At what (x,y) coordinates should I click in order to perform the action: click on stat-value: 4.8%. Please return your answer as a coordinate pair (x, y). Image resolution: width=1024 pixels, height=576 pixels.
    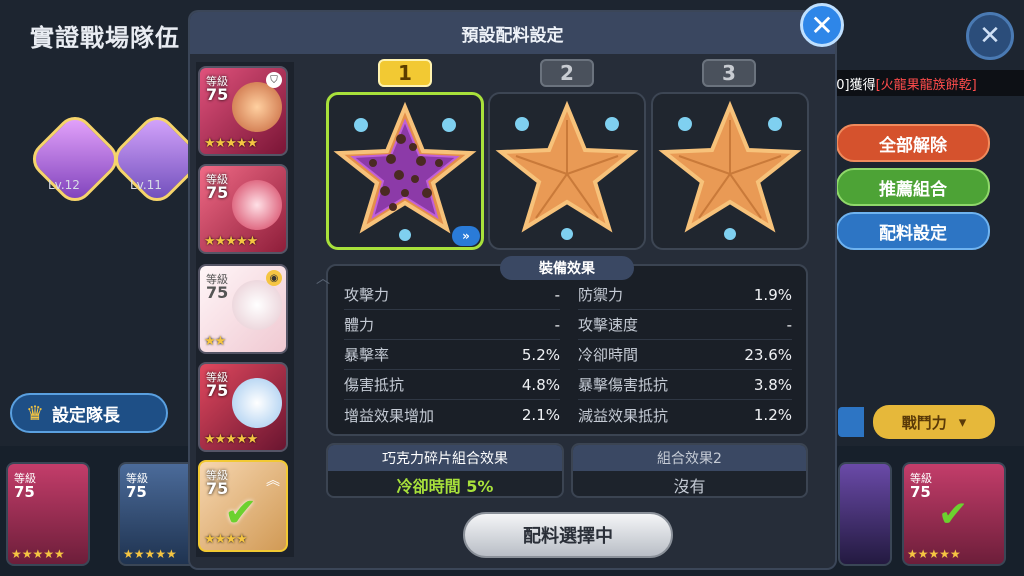
    Looking at the image, I should click on (540, 384).